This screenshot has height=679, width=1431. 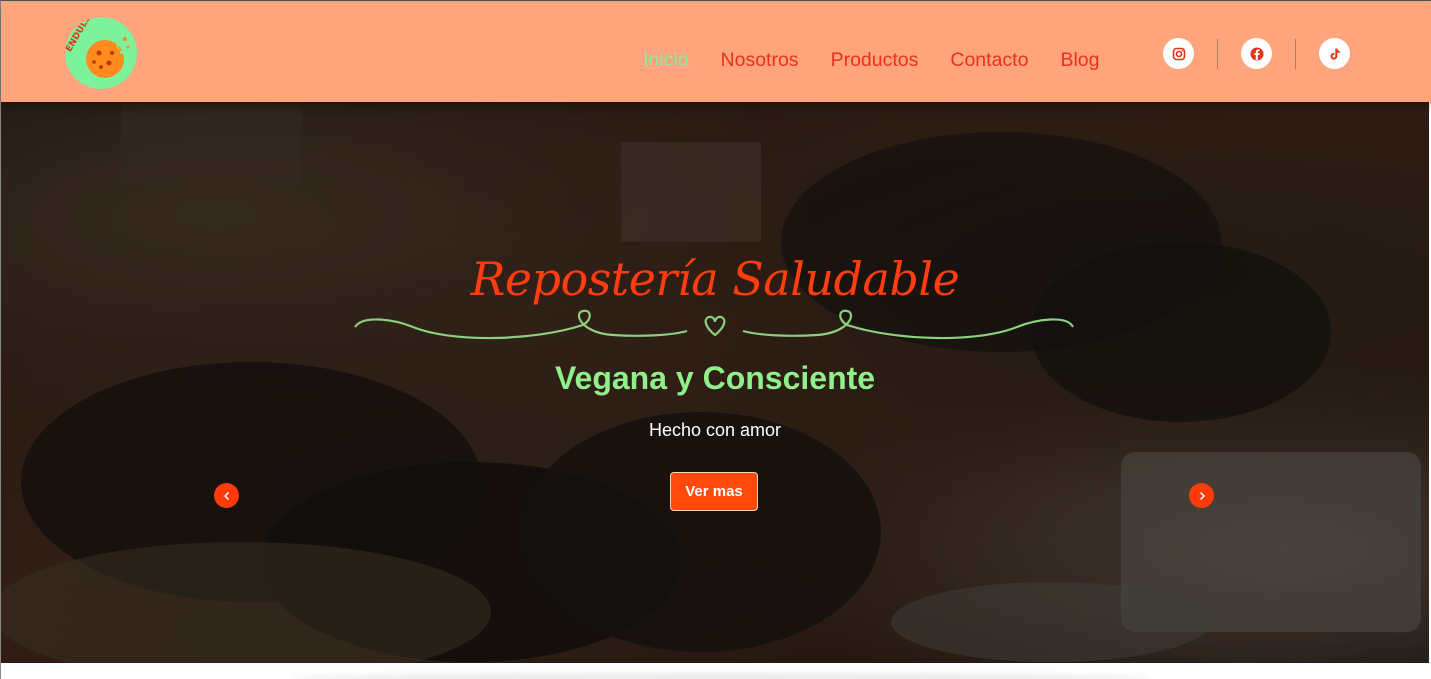 I want to click on instagram-link, so click(x=1178, y=53).